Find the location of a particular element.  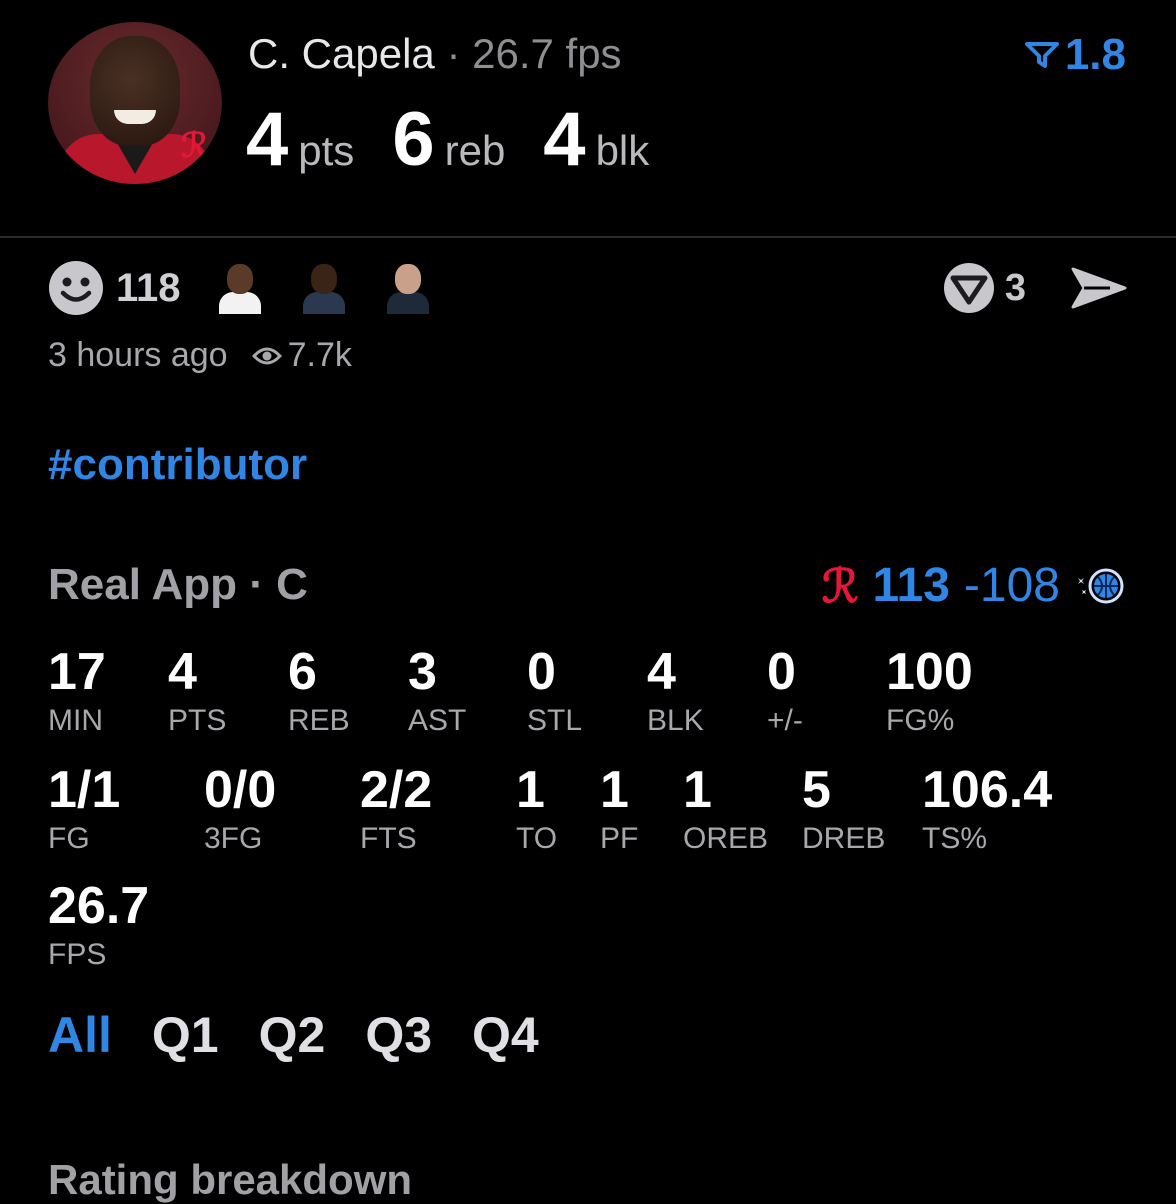

headline-stats: 4 pts 6 reb 4 blk is located at coordinates (466, 139).